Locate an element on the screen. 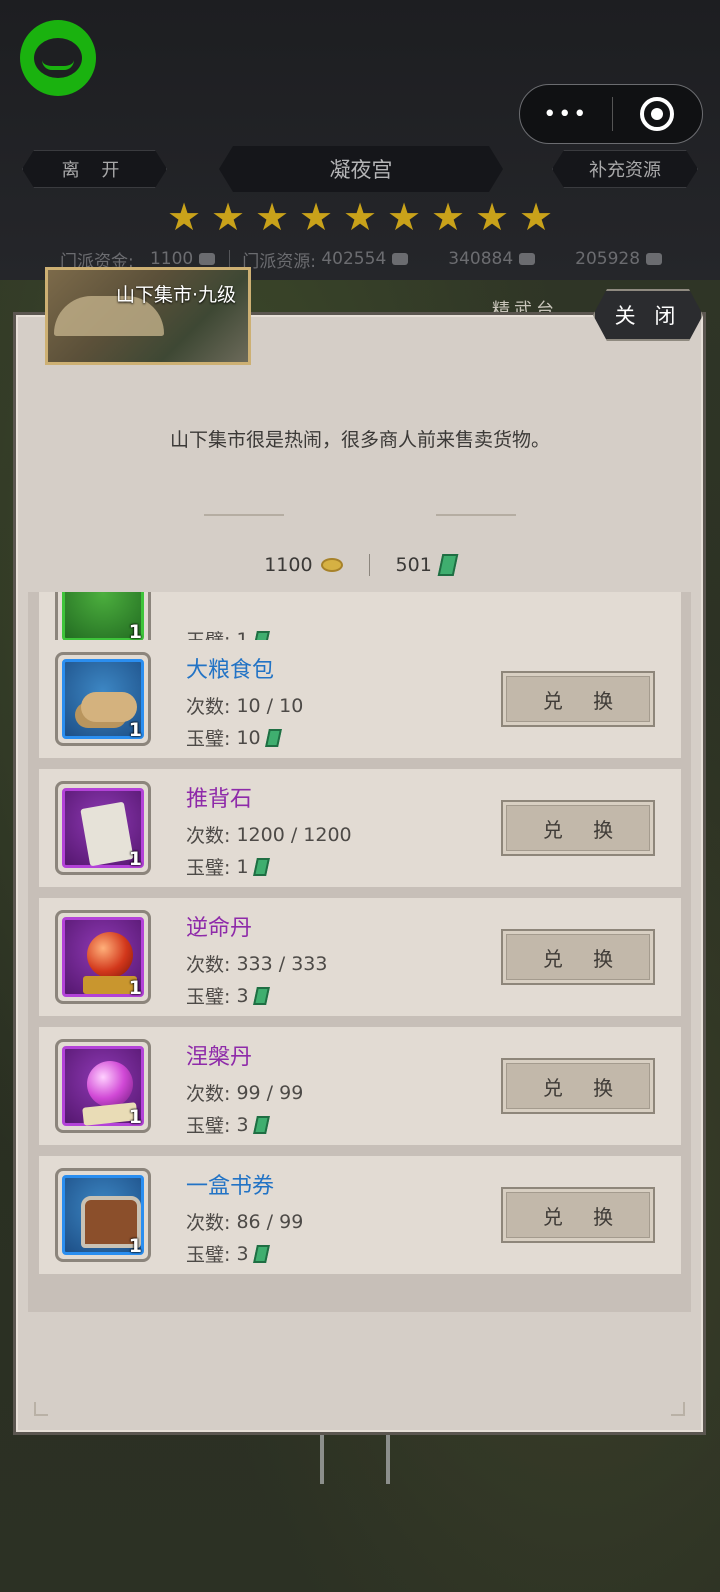 Image resolution: width=720 pixels, height=1592 pixels. sect-star-rating: ★ ★ ★ ★ ★ ★ ★ ★ ★ is located at coordinates (360, 219).